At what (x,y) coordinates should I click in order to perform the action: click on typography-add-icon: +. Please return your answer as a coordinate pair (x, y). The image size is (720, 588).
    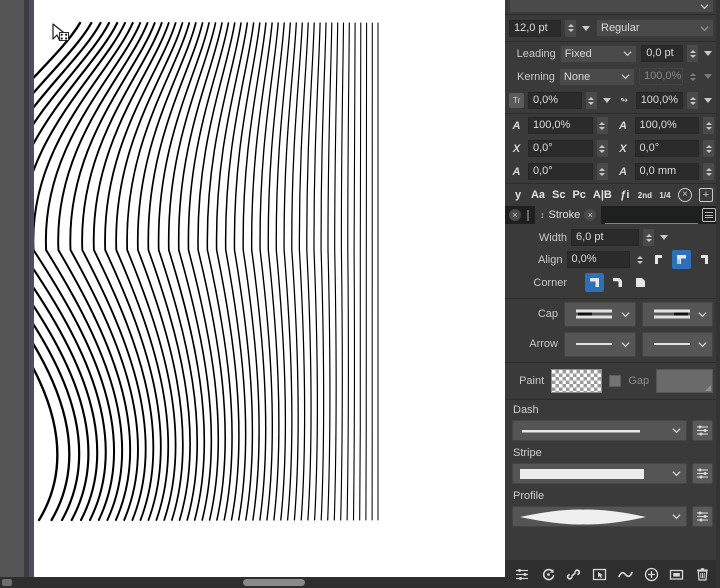
    Looking at the image, I should click on (705, 195).